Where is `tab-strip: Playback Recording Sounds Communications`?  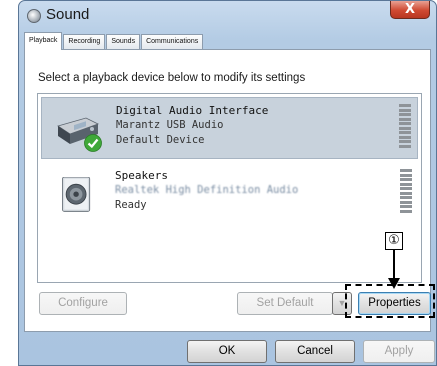 tab-strip: Playback Recording Sounds Communications is located at coordinates (114, 40).